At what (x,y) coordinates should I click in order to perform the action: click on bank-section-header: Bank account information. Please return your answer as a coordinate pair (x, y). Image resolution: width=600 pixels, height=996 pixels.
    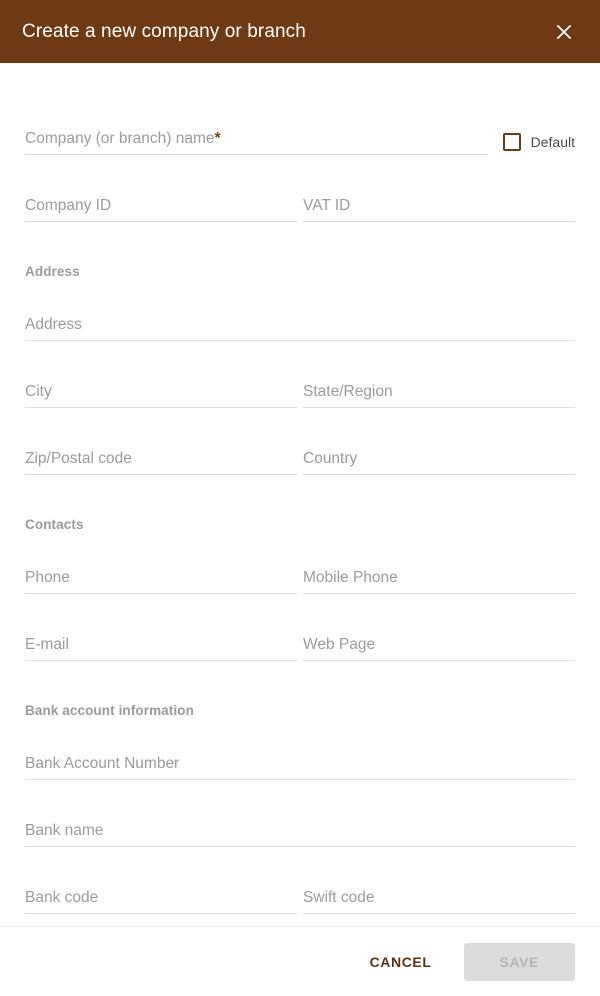
    Looking at the image, I should click on (300, 690).